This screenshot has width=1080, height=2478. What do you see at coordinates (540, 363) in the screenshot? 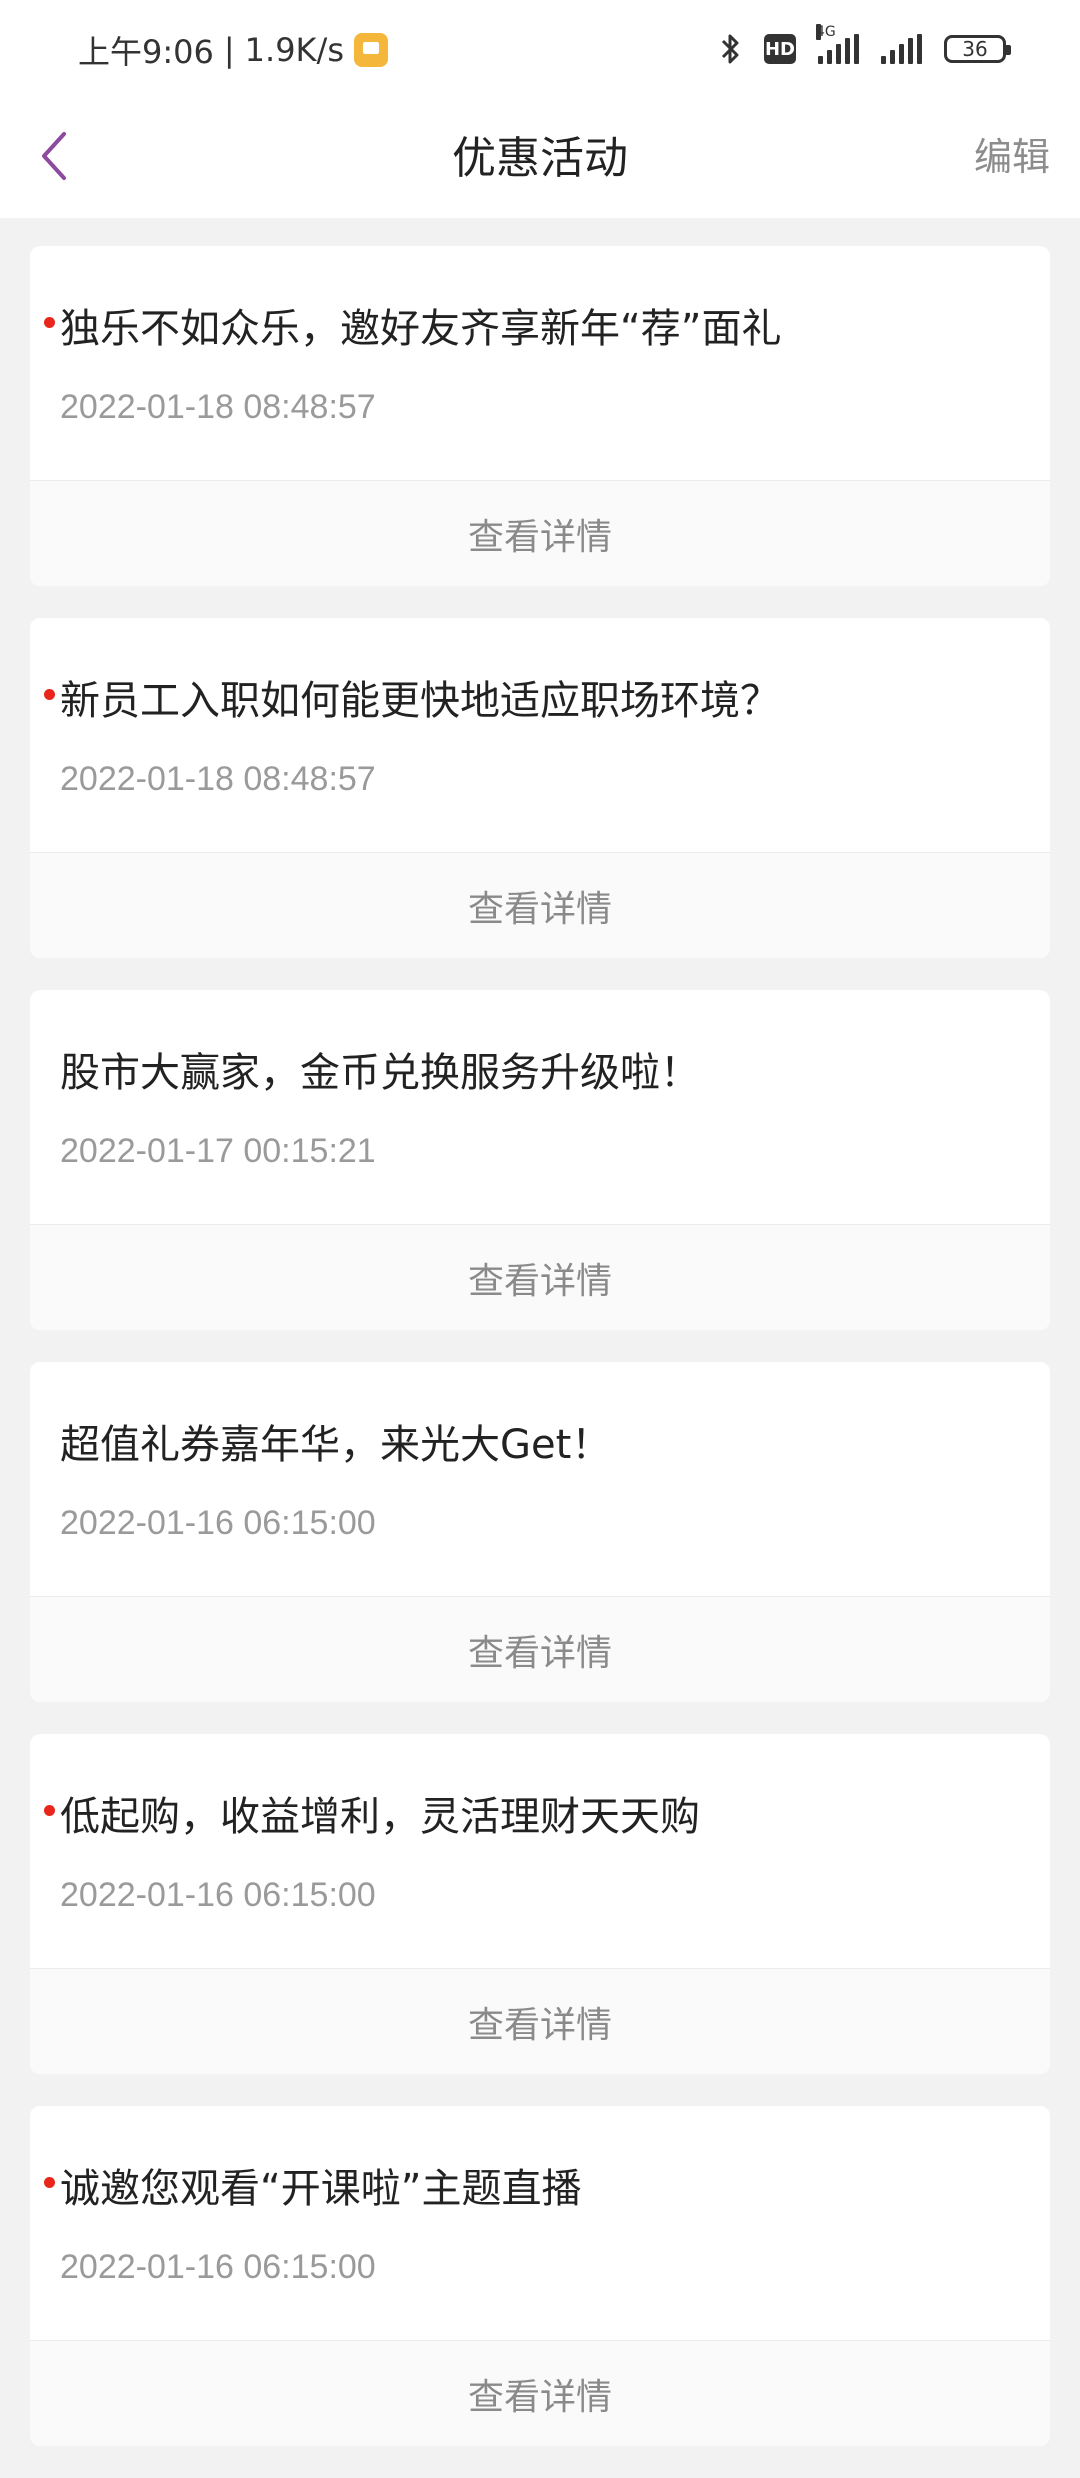
I see `card-body: 独乐不如众乐，邀好友齐享新年“荐”面礼 2022-01-18 08:48:57` at bounding box center [540, 363].